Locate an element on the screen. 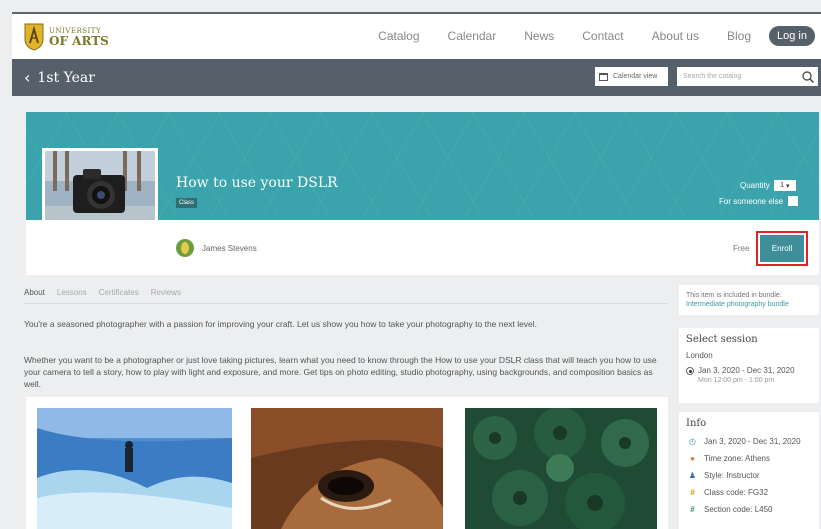 This screenshot has width=821, height=529. nav-calendar: Calendar is located at coordinates (472, 36).